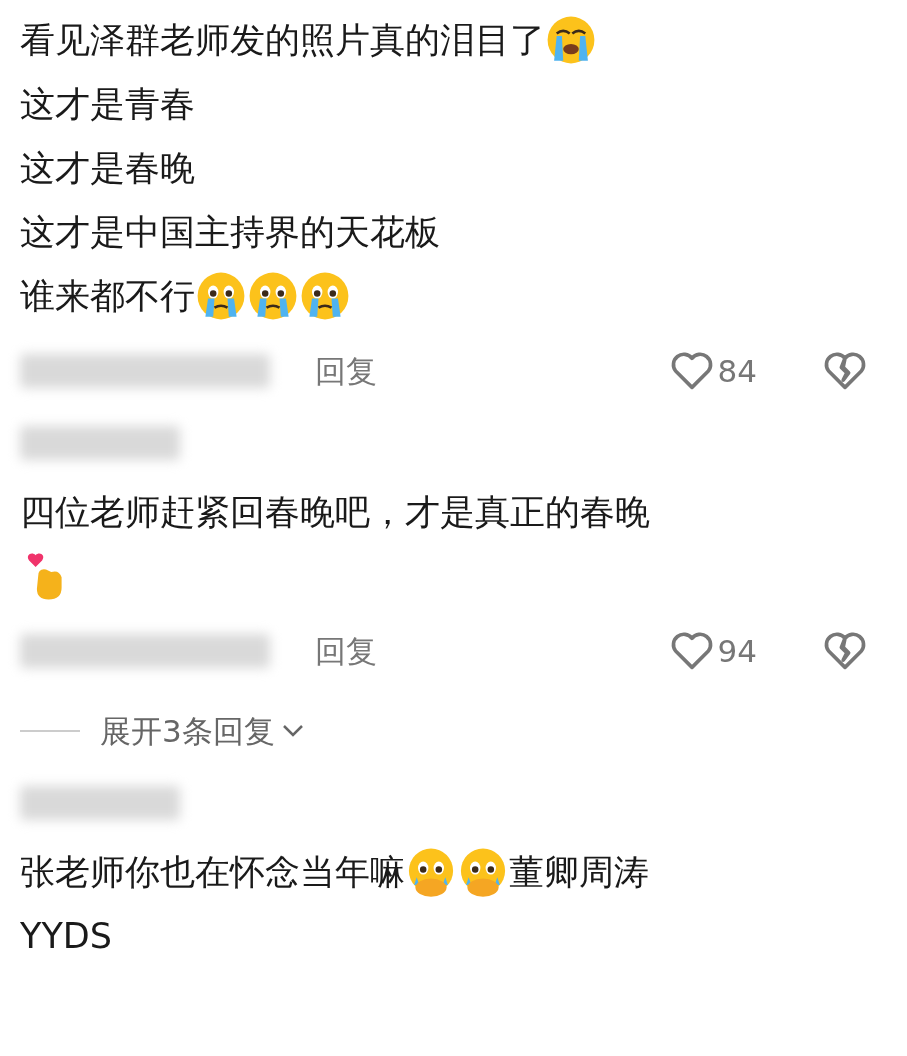  What do you see at coordinates (282, 40) in the screenshot?
I see `comment-text: 看见泽群老师发的照片真的泪目了` at bounding box center [282, 40].